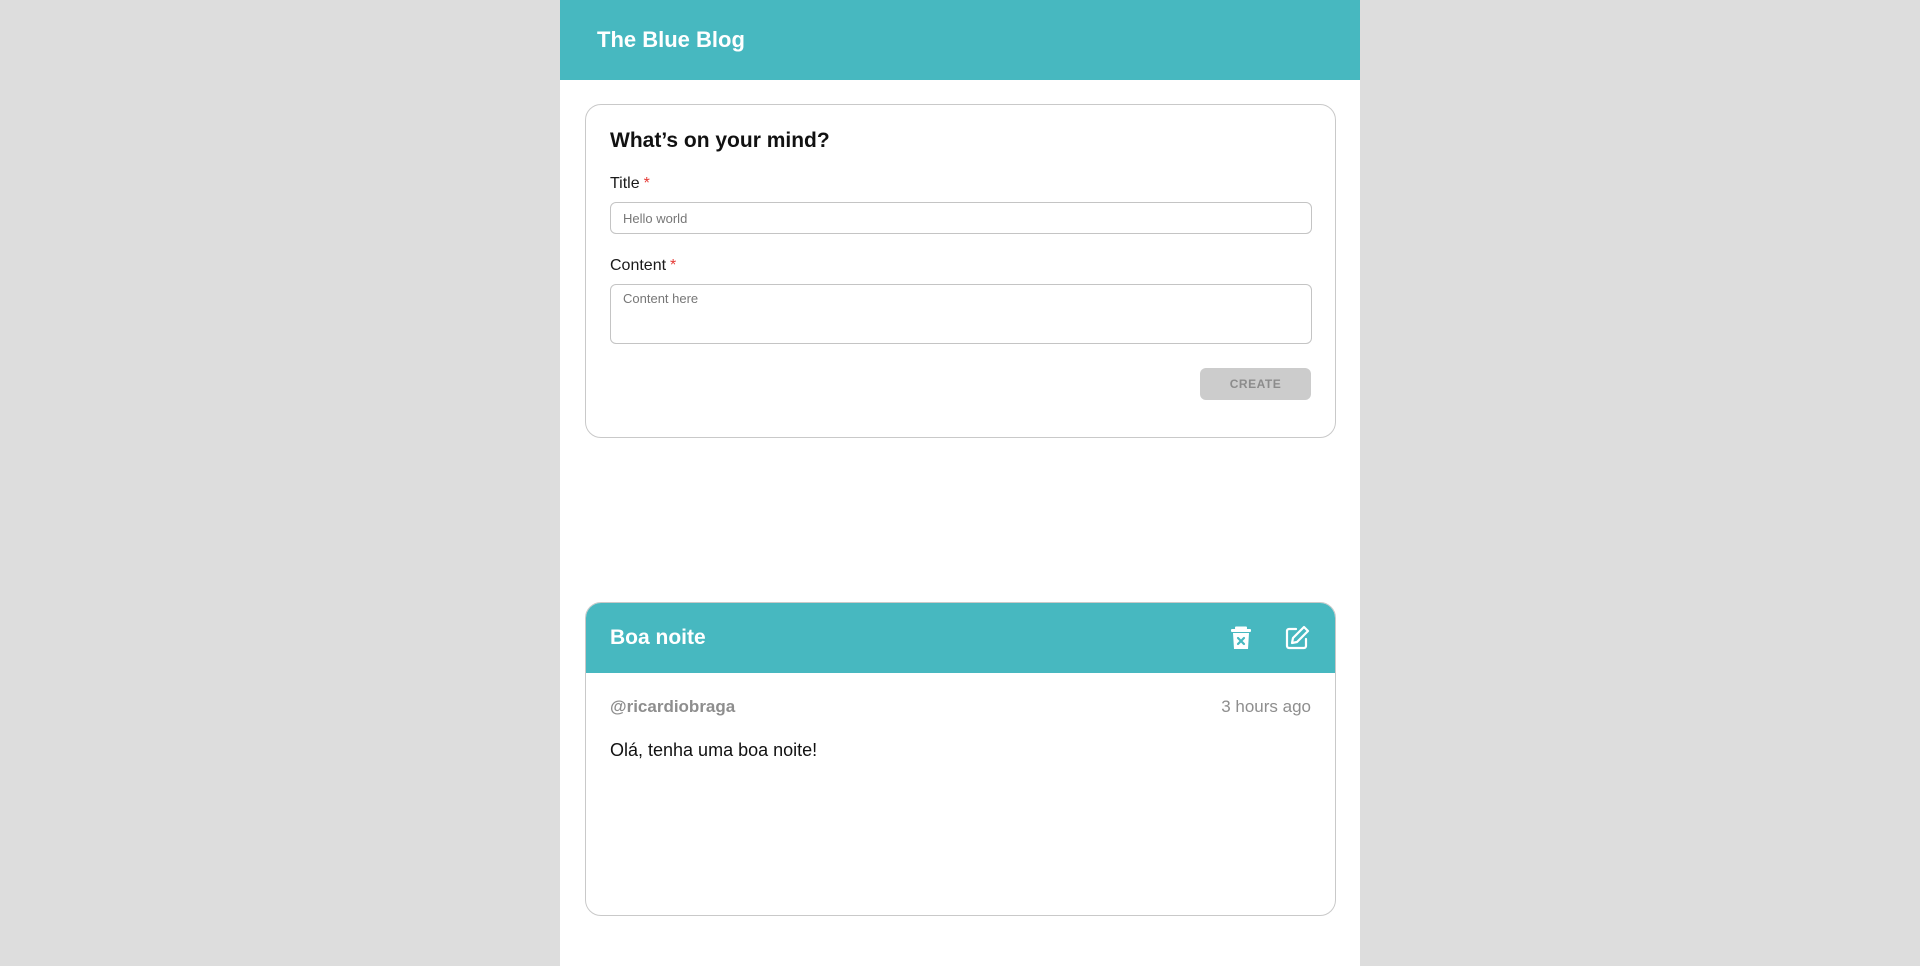  Describe the element at coordinates (1255, 384) in the screenshot. I see `create-button: CREATE` at that location.